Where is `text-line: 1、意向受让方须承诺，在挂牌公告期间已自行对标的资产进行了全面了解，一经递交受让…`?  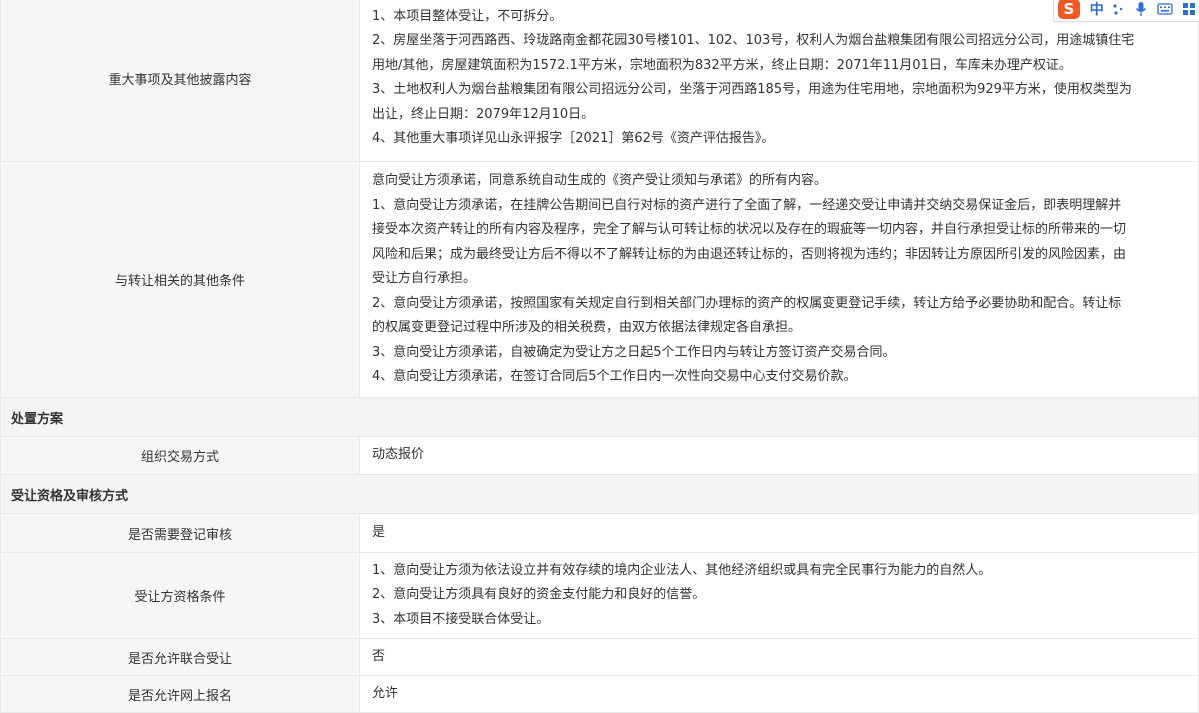
text-line: 1、意向受让方须承诺，在挂牌公告期间已自行对标的资产进行了全面了解，一经递交受让… is located at coordinates (747, 205).